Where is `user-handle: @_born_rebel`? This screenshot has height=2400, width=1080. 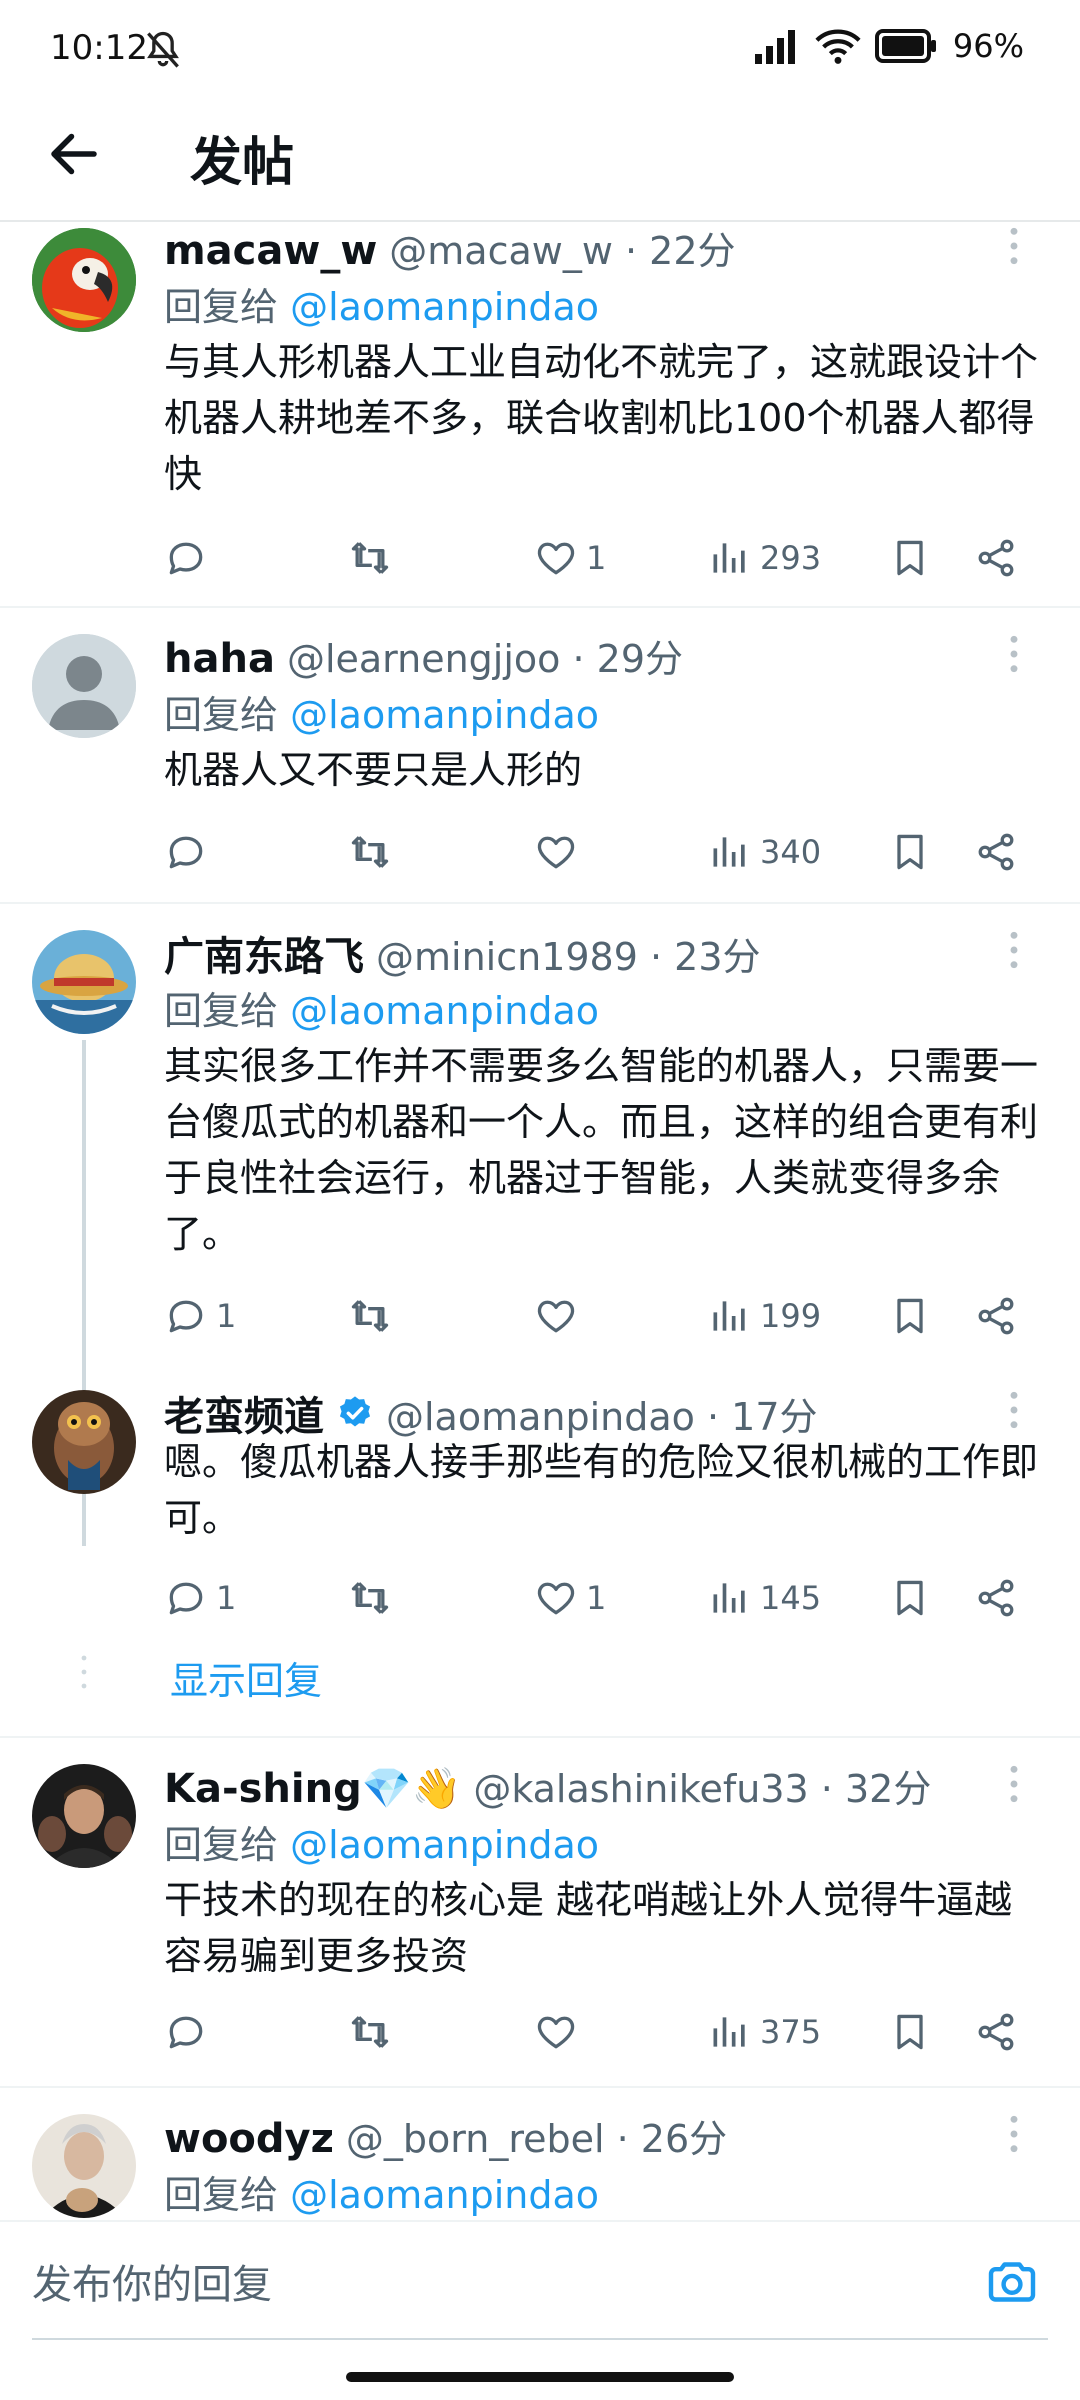 user-handle: @_born_rebel is located at coordinates (475, 2139).